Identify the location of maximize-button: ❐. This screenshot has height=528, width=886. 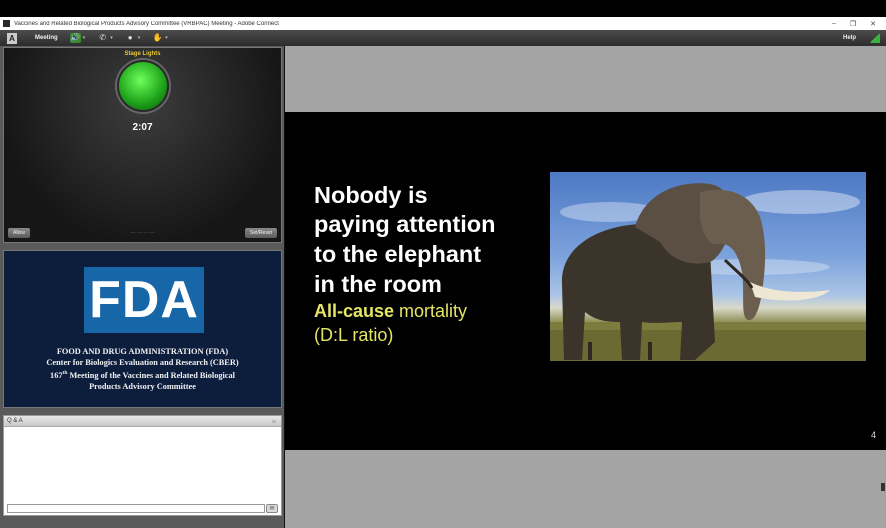
(853, 24).